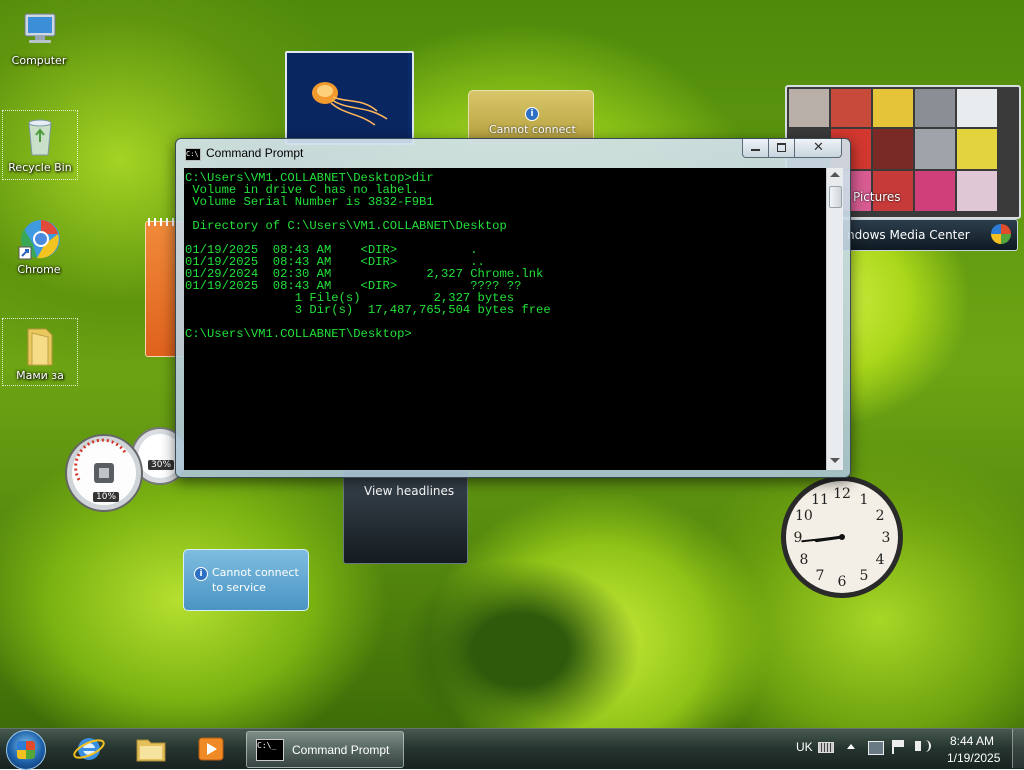 This screenshot has height=770, width=1024. What do you see at coordinates (835, 197) in the screenshot?
I see `scroll-thumb` at bounding box center [835, 197].